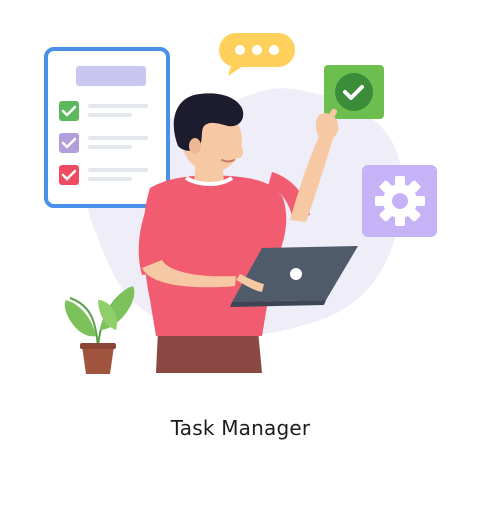 This screenshot has width=481, height=519. Describe the element at coordinates (107, 127) in the screenshot. I see `checklist-board-icon` at that location.